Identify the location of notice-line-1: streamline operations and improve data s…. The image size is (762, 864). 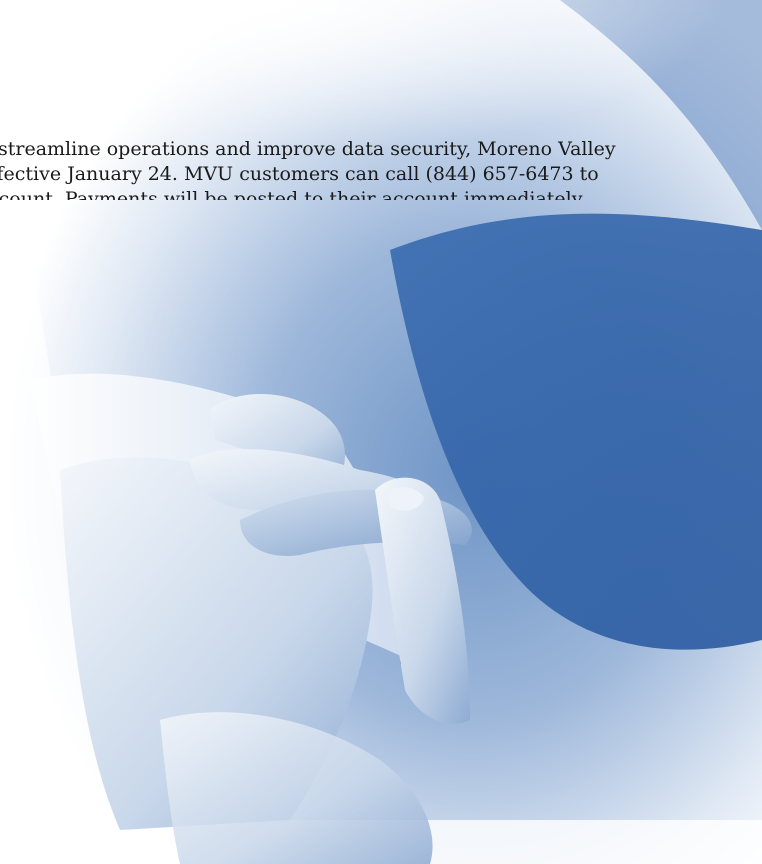
(308, 149).